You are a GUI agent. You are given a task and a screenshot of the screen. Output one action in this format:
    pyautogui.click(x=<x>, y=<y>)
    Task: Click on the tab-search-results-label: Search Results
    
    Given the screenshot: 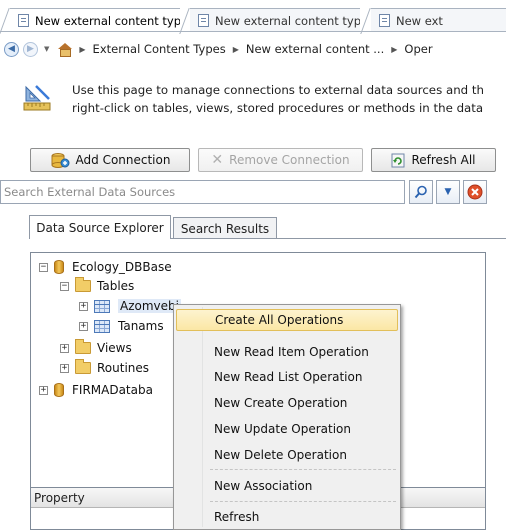 What is the action you would take?
    pyautogui.click(x=225, y=228)
    